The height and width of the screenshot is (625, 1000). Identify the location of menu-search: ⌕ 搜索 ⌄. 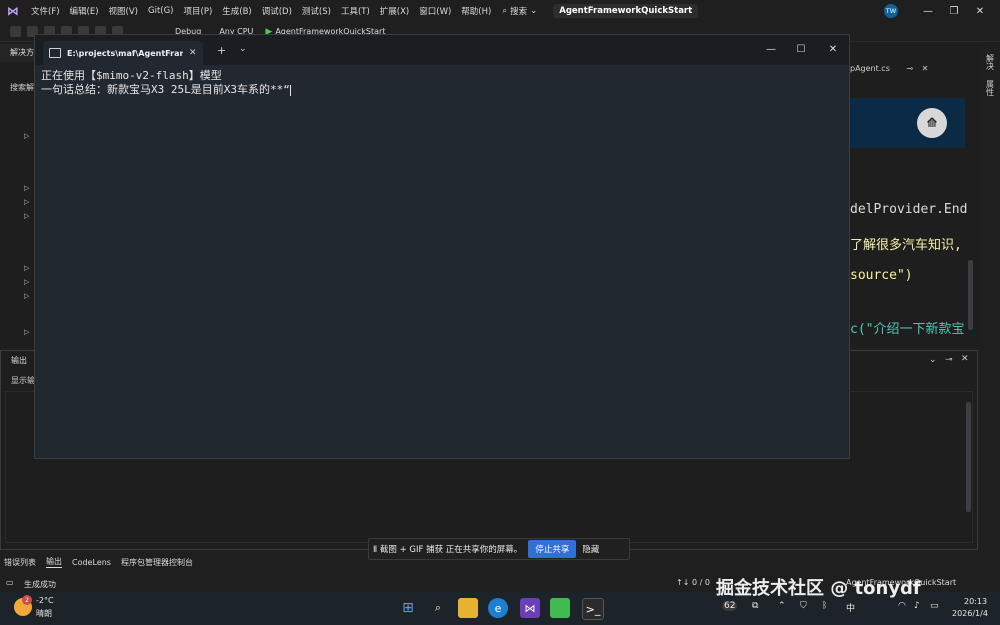
(519, 11).